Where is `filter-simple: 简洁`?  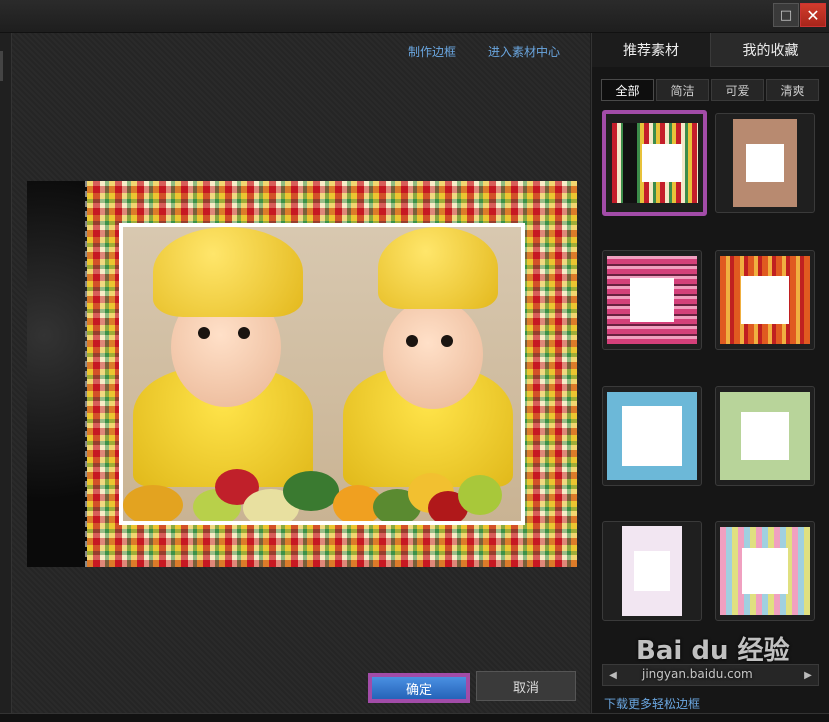 filter-simple: 简洁 is located at coordinates (682, 90).